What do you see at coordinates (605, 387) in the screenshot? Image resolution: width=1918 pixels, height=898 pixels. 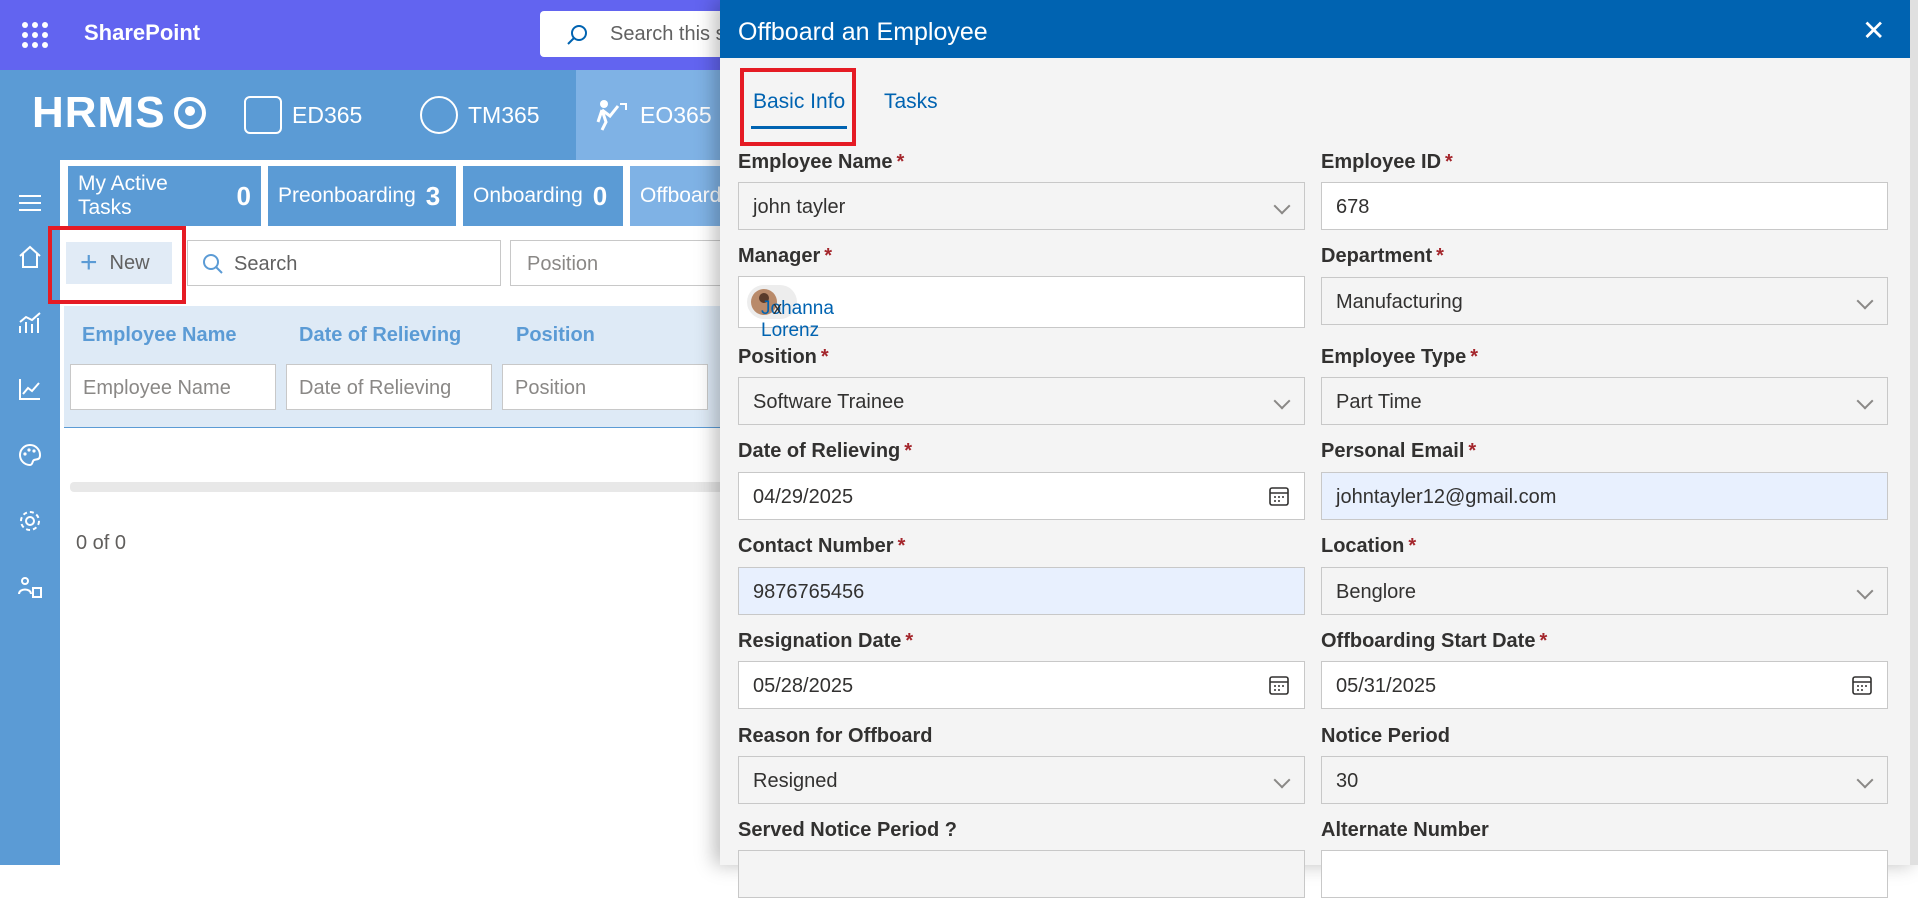 I see `filter-position: Position` at bounding box center [605, 387].